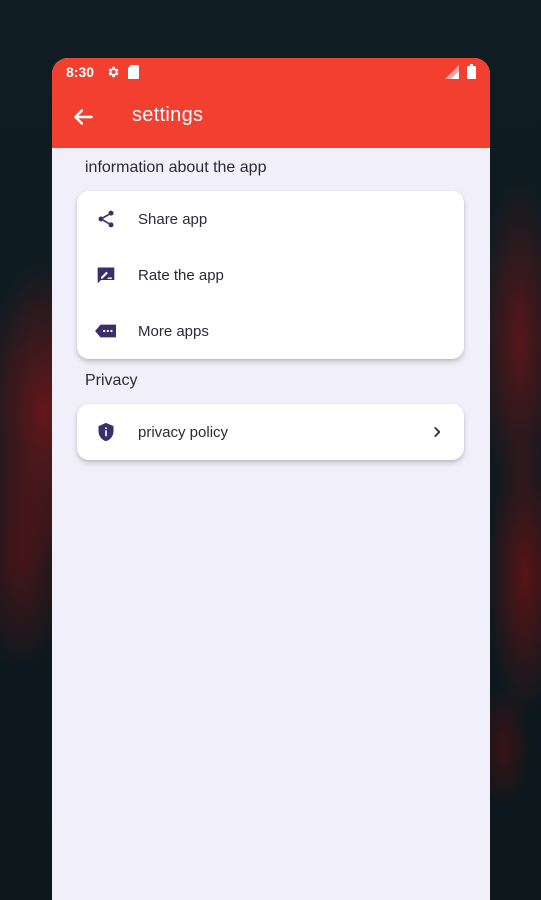 The height and width of the screenshot is (900, 541). What do you see at coordinates (80, 72) in the screenshot?
I see `status-time: 8:30` at bounding box center [80, 72].